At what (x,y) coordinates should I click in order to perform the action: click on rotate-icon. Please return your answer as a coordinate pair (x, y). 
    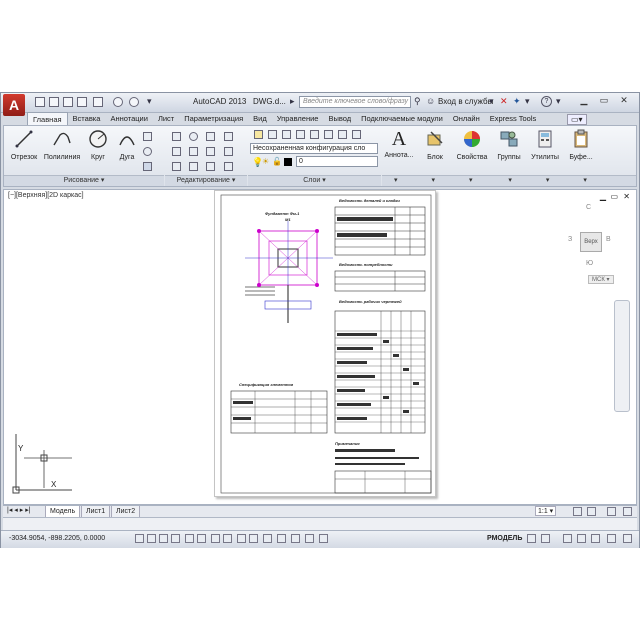
    Looking at the image, I should click on (193, 136).